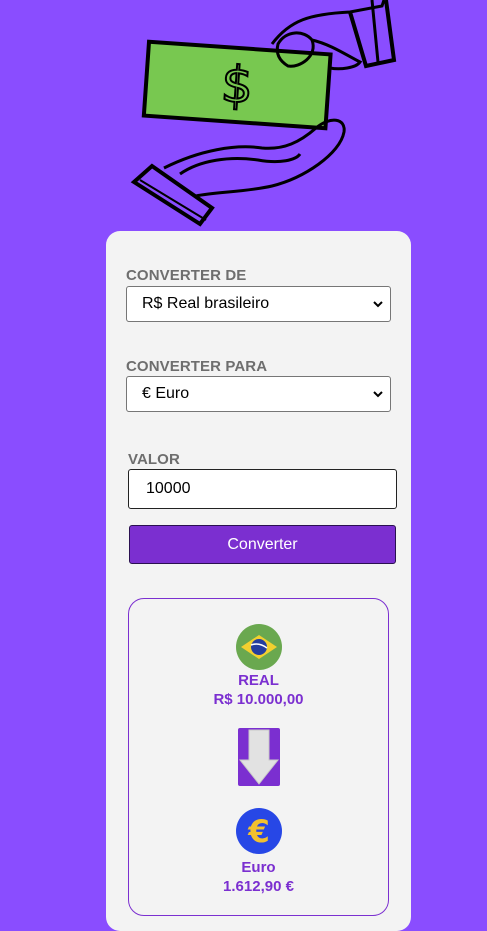 The width and height of the screenshot is (487, 931). Describe the element at coordinates (262, 489) in the screenshot. I see `amount-input: 10000` at that location.